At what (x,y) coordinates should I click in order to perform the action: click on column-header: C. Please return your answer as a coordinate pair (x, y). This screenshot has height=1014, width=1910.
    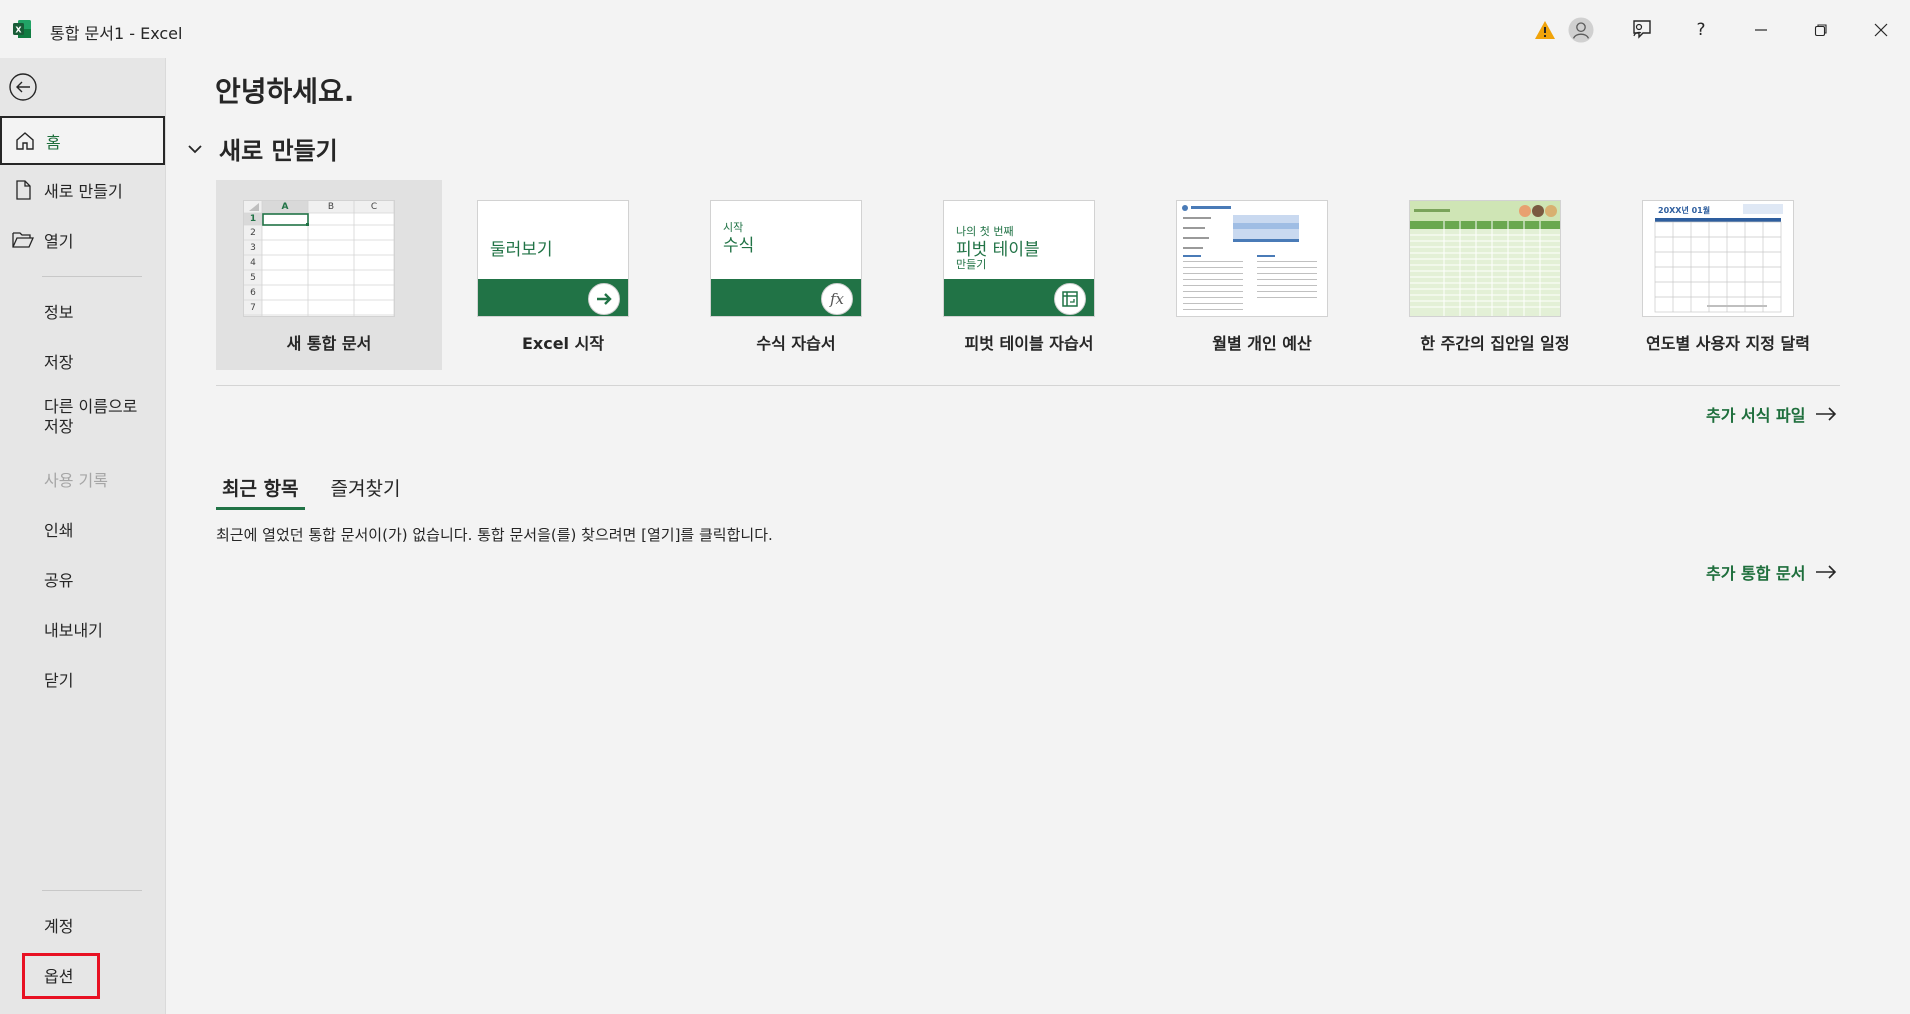
    Looking at the image, I should click on (374, 207).